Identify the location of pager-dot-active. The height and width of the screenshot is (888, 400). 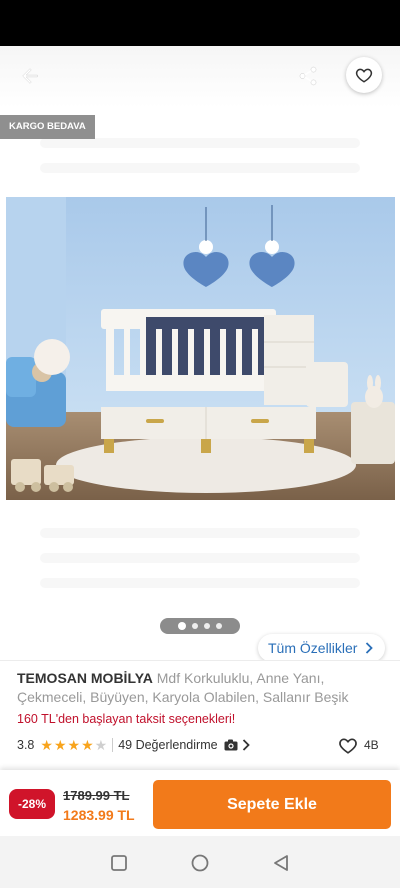
(182, 626).